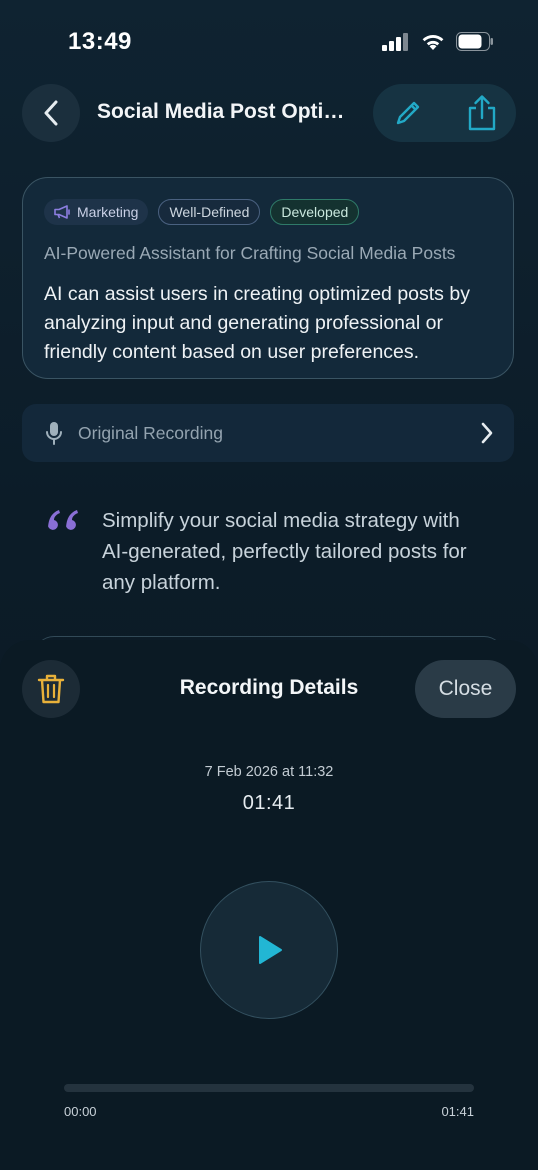  Describe the element at coordinates (269, 772) in the screenshot. I see `recording-date: 7 Feb 2026 at 11:32` at that location.